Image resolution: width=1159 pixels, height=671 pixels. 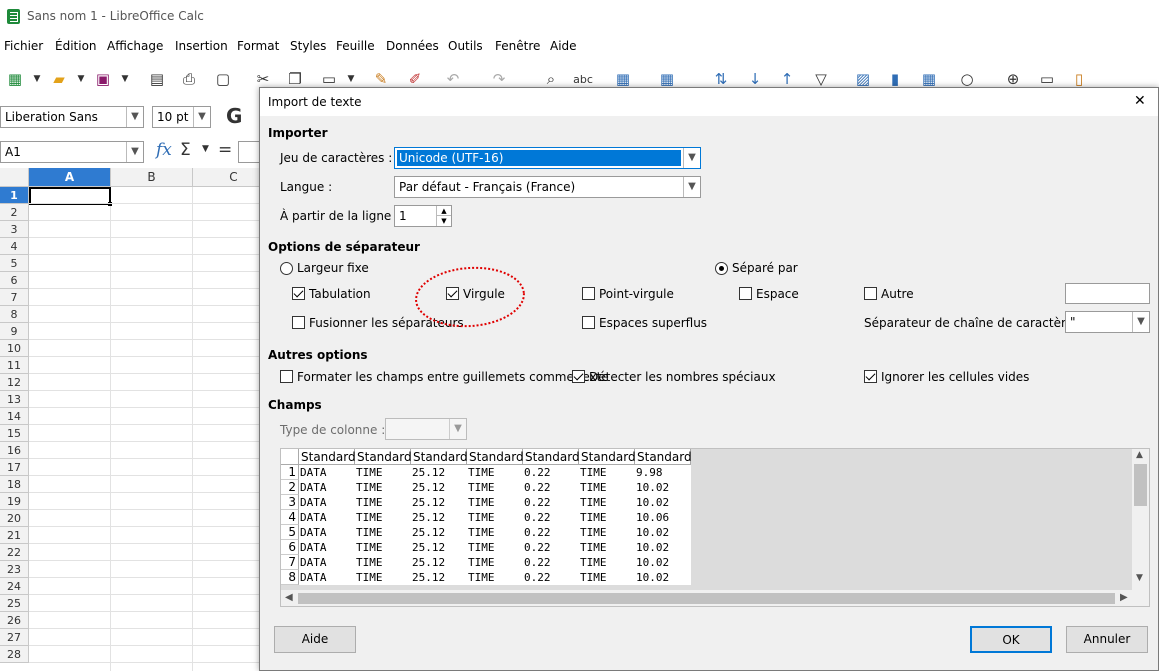 What do you see at coordinates (201, 46) in the screenshot?
I see `menu-insertion: Insertion` at bounding box center [201, 46].